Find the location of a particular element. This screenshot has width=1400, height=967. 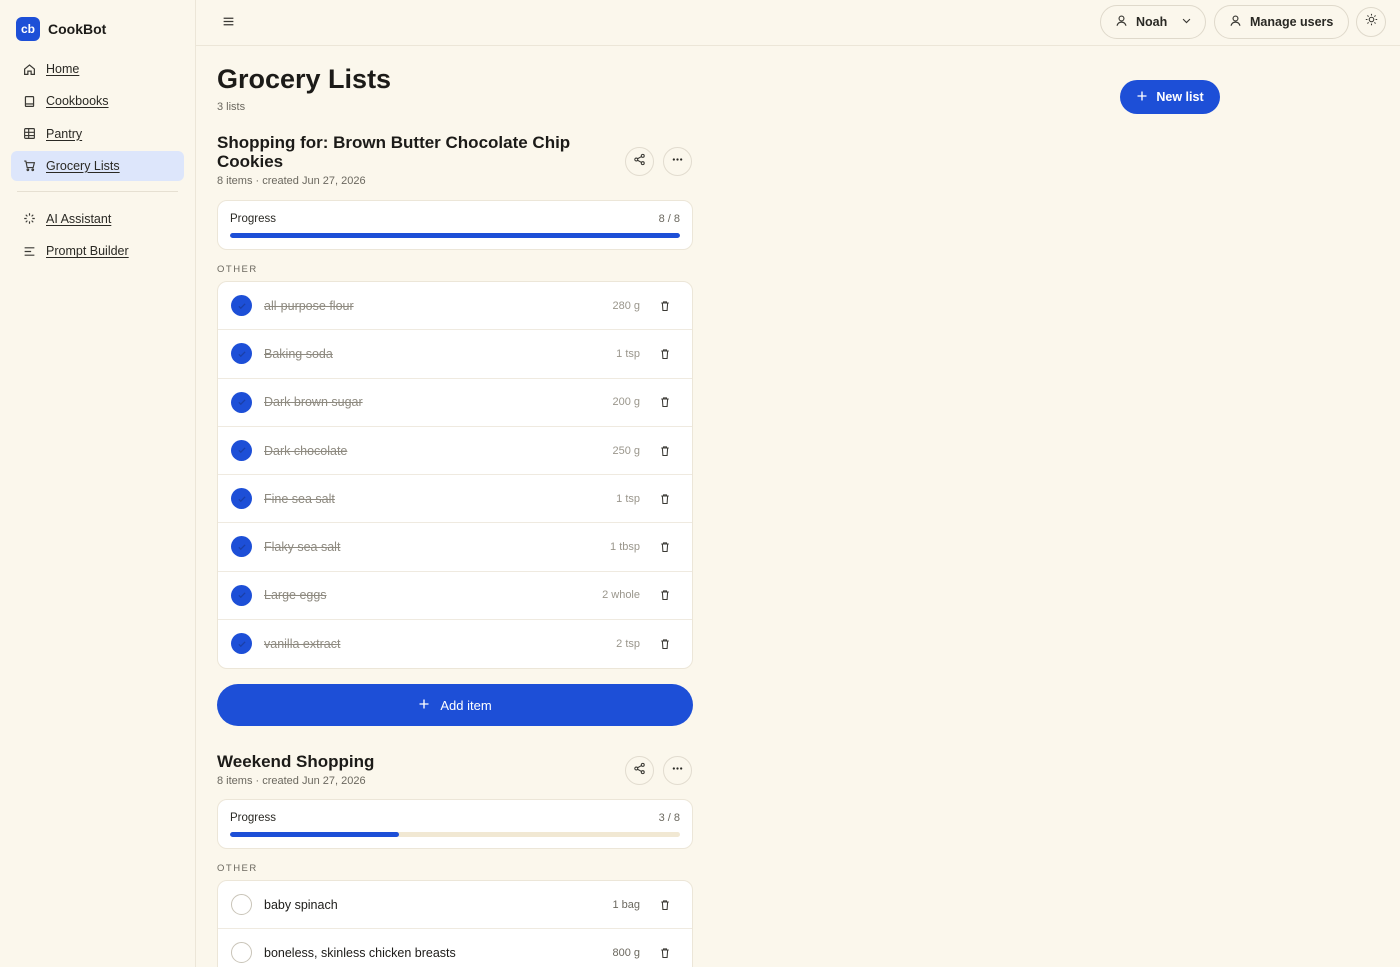

item-name: Fine sea salt is located at coordinates (299, 498).